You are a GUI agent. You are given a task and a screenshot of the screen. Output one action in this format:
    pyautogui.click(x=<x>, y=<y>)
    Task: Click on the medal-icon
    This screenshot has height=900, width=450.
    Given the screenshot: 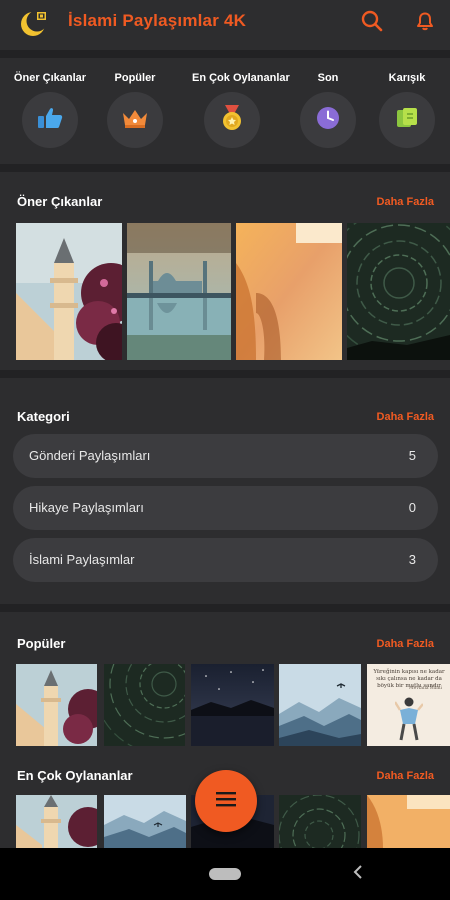 What is the action you would take?
    pyautogui.click(x=232, y=120)
    